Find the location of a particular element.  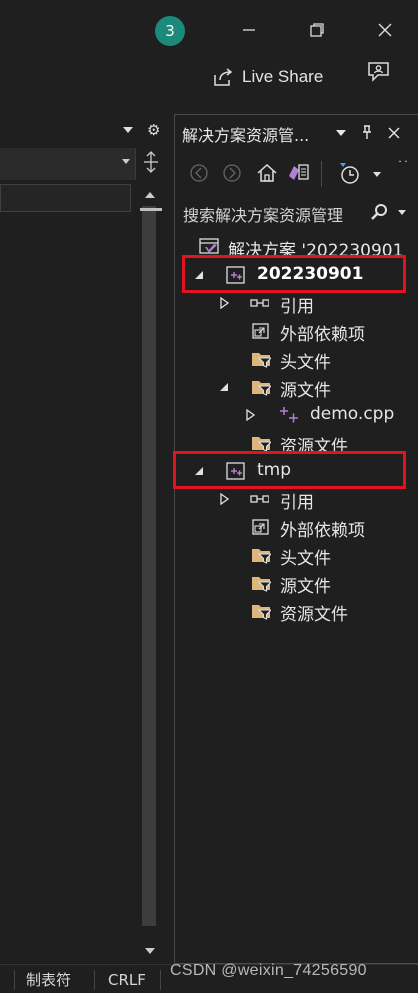

clock-filter-icon is located at coordinates (349, 173).